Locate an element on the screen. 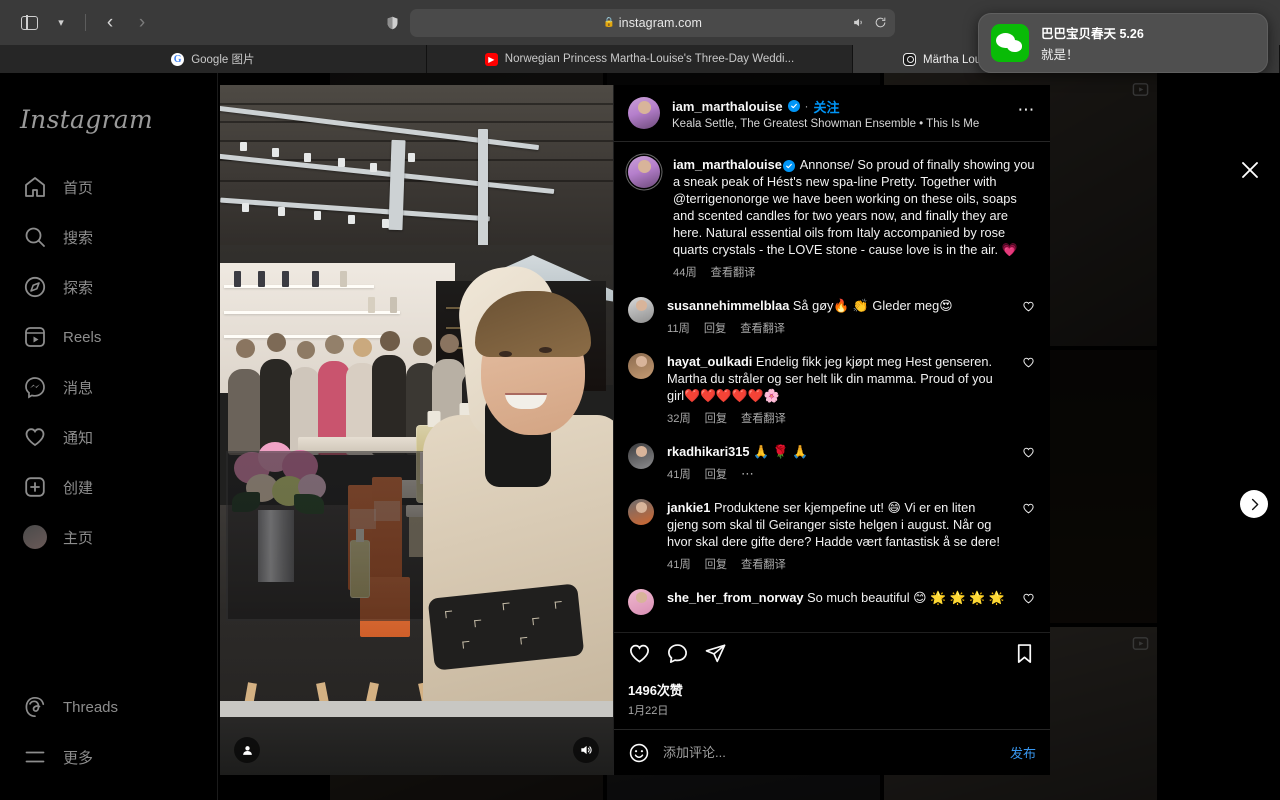 The height and width of the screenshot is (800, 1280). tagged-people-button is located at coordinates (247, 750).